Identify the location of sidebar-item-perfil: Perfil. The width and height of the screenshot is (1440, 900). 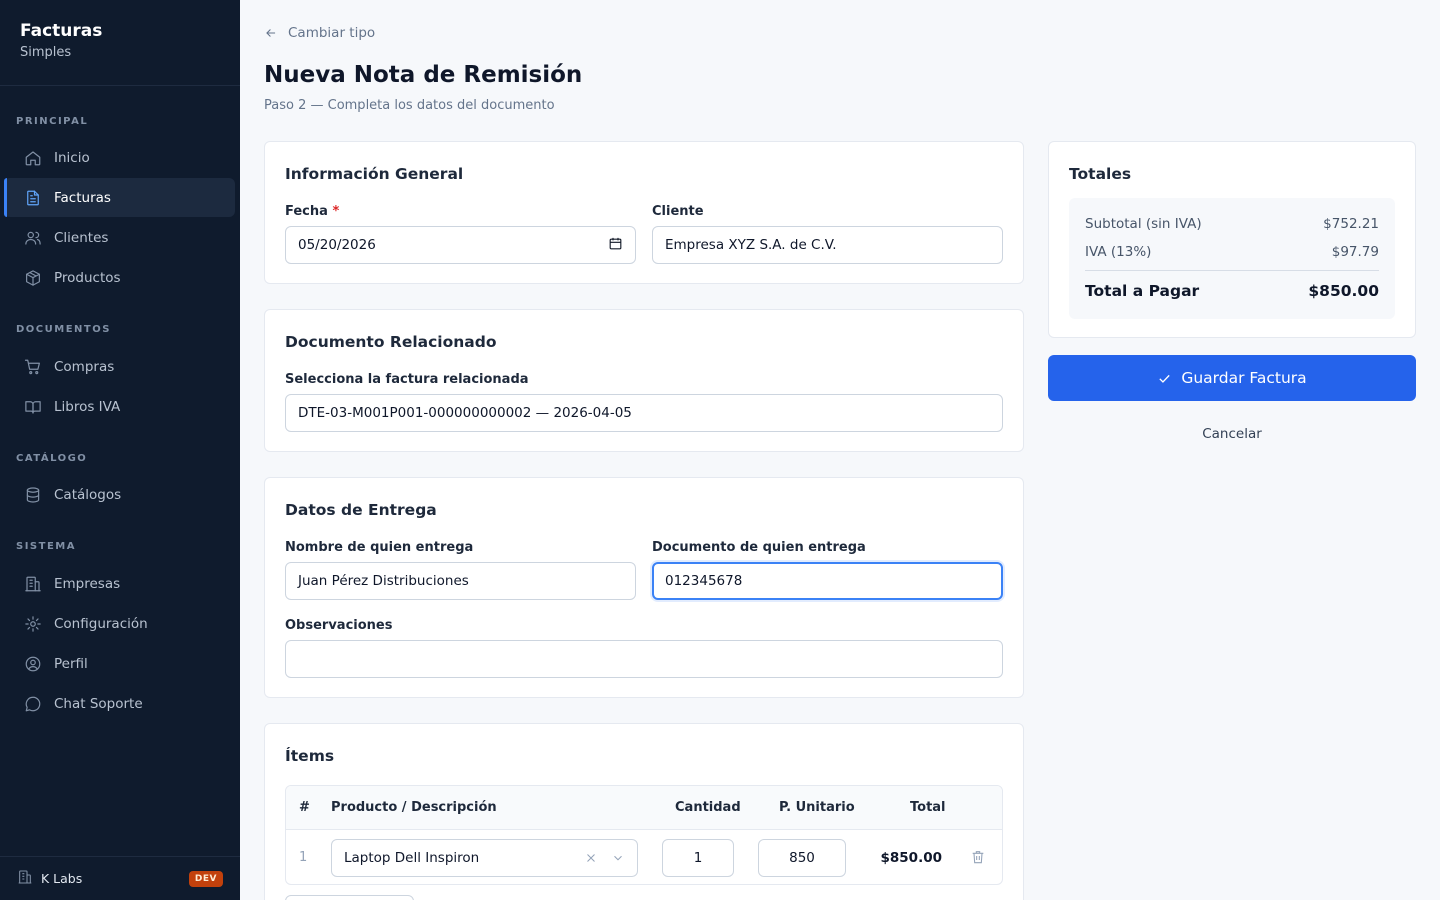
(119, 663).